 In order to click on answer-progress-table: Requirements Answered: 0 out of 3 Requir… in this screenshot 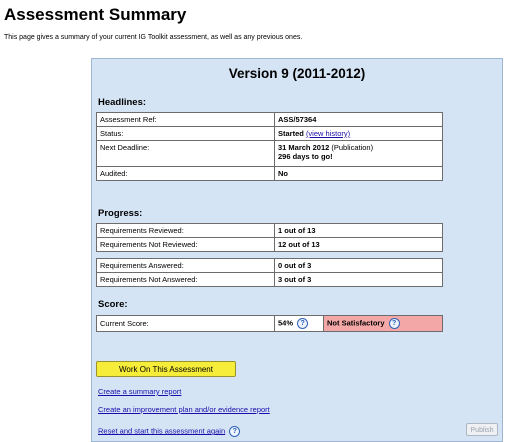, I will do `click(269, 272)`.